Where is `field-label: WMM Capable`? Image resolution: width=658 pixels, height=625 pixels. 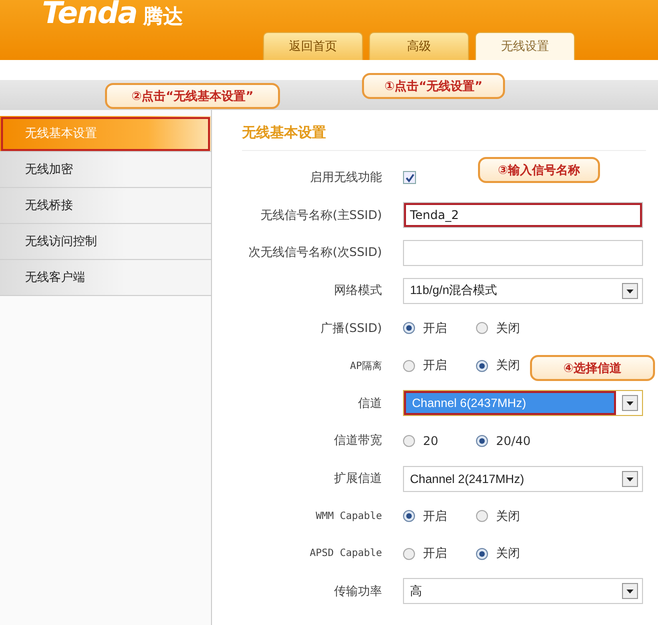 field-label: WMM Capable is located at coordinates (348, 516).